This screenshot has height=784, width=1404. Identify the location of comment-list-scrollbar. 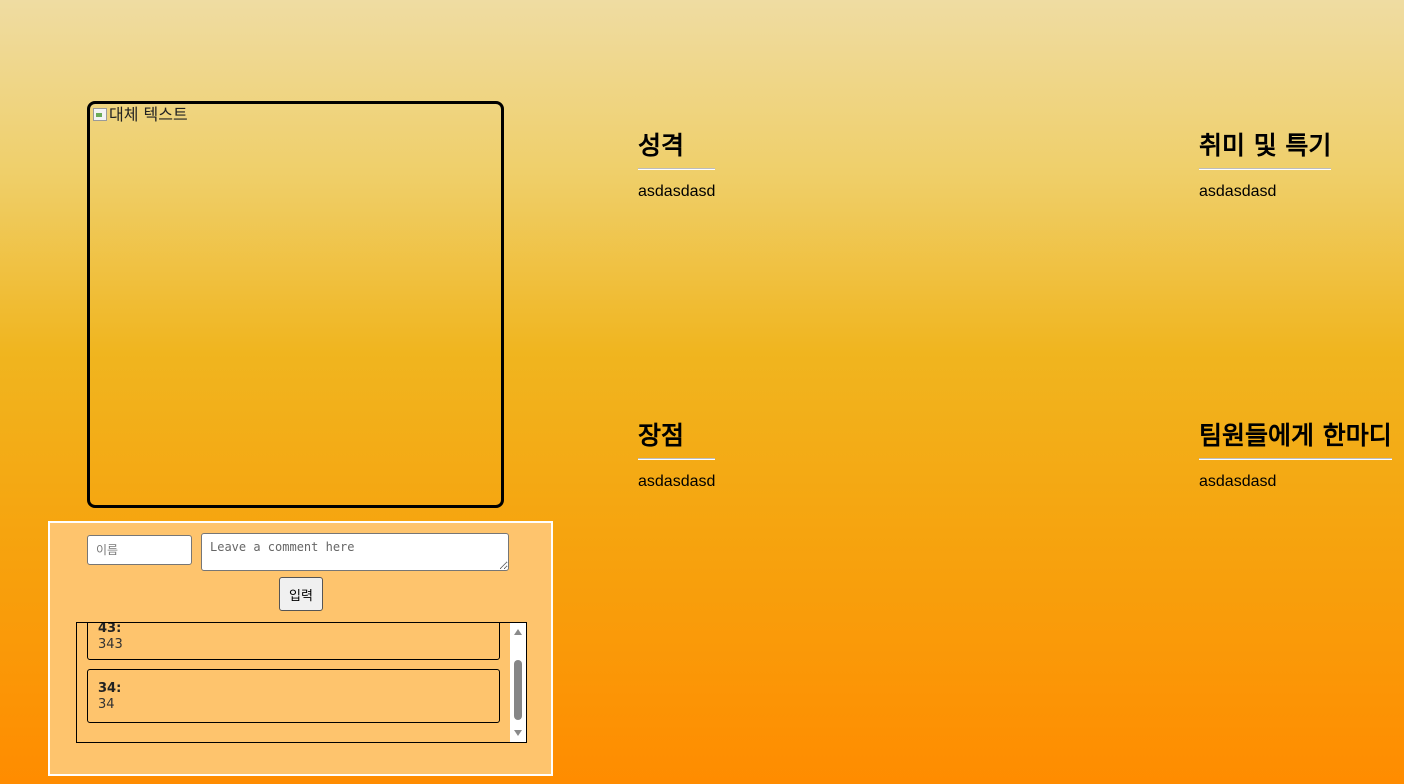
(518, 682).